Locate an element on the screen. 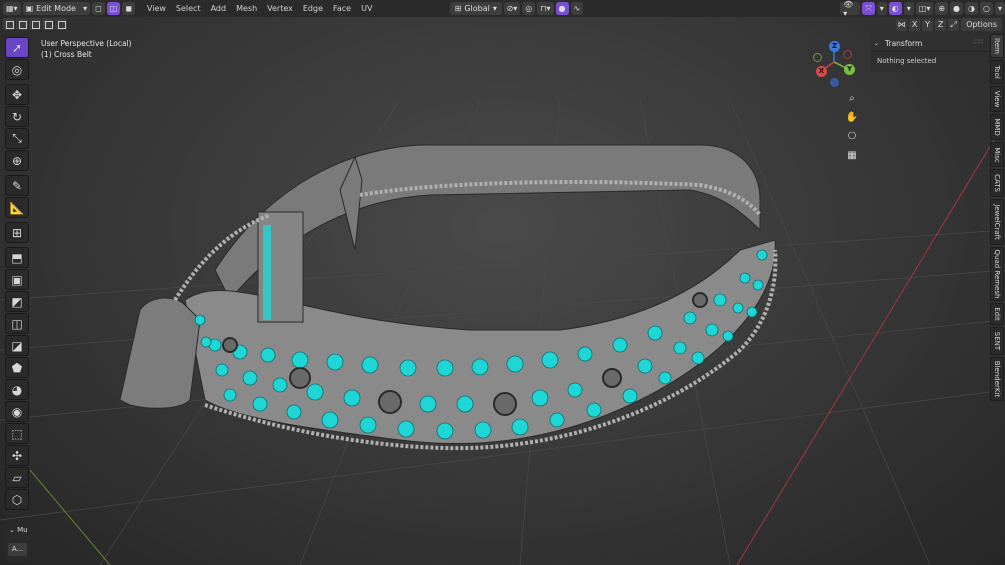  shear-icon: ▱ is located at coordinates (17, 477).